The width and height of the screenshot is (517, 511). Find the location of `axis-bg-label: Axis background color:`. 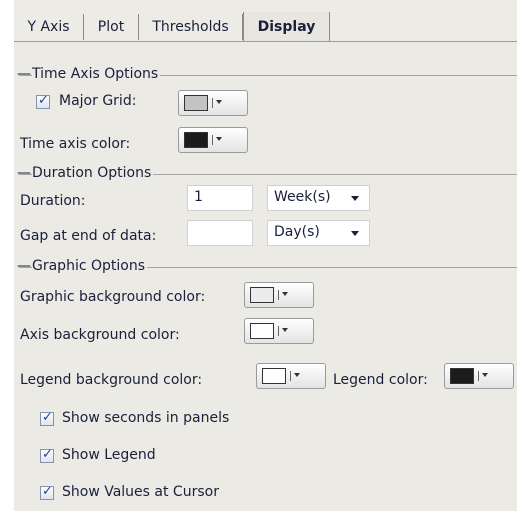

axis-bg-label: Axis background color: is located at coordinates (100, 335).